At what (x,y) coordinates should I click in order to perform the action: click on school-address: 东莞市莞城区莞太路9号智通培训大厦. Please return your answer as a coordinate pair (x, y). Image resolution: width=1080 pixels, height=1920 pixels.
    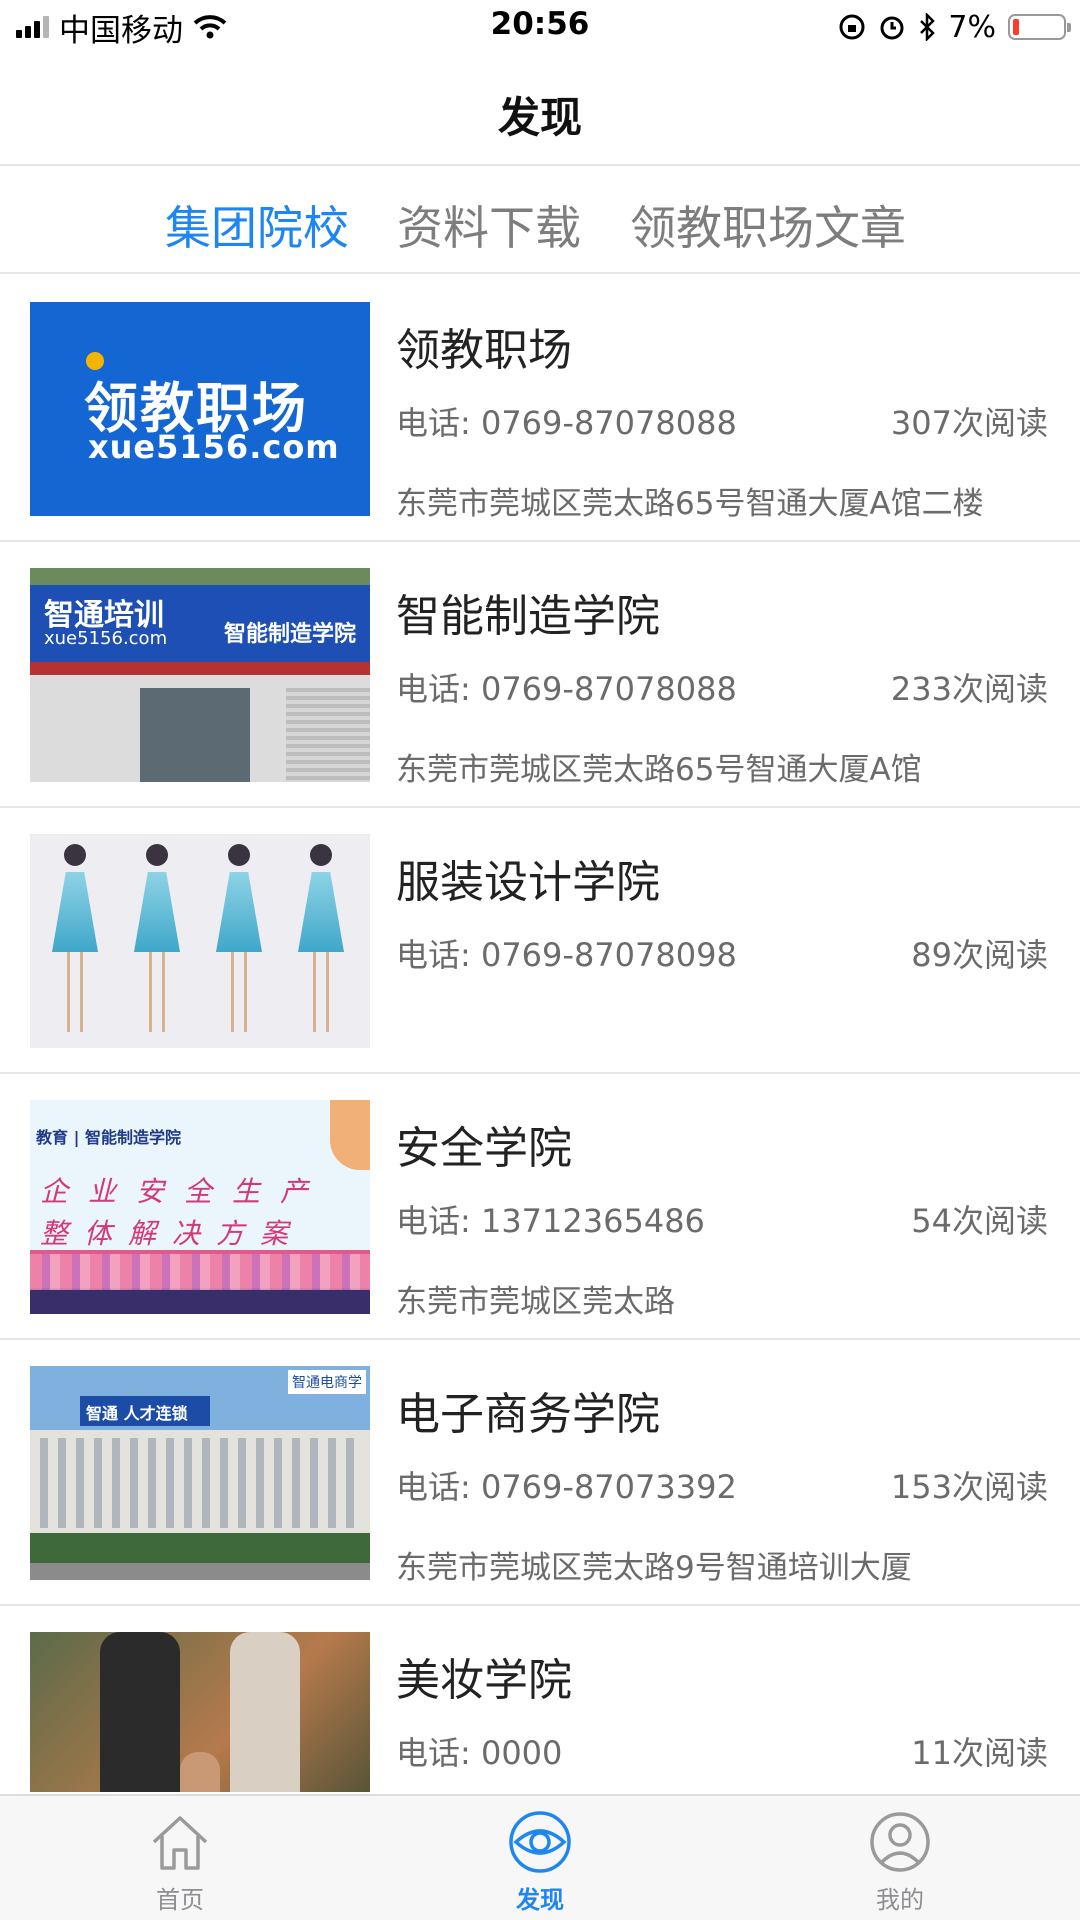
    Looking at the image, I should click on (654, 1568).